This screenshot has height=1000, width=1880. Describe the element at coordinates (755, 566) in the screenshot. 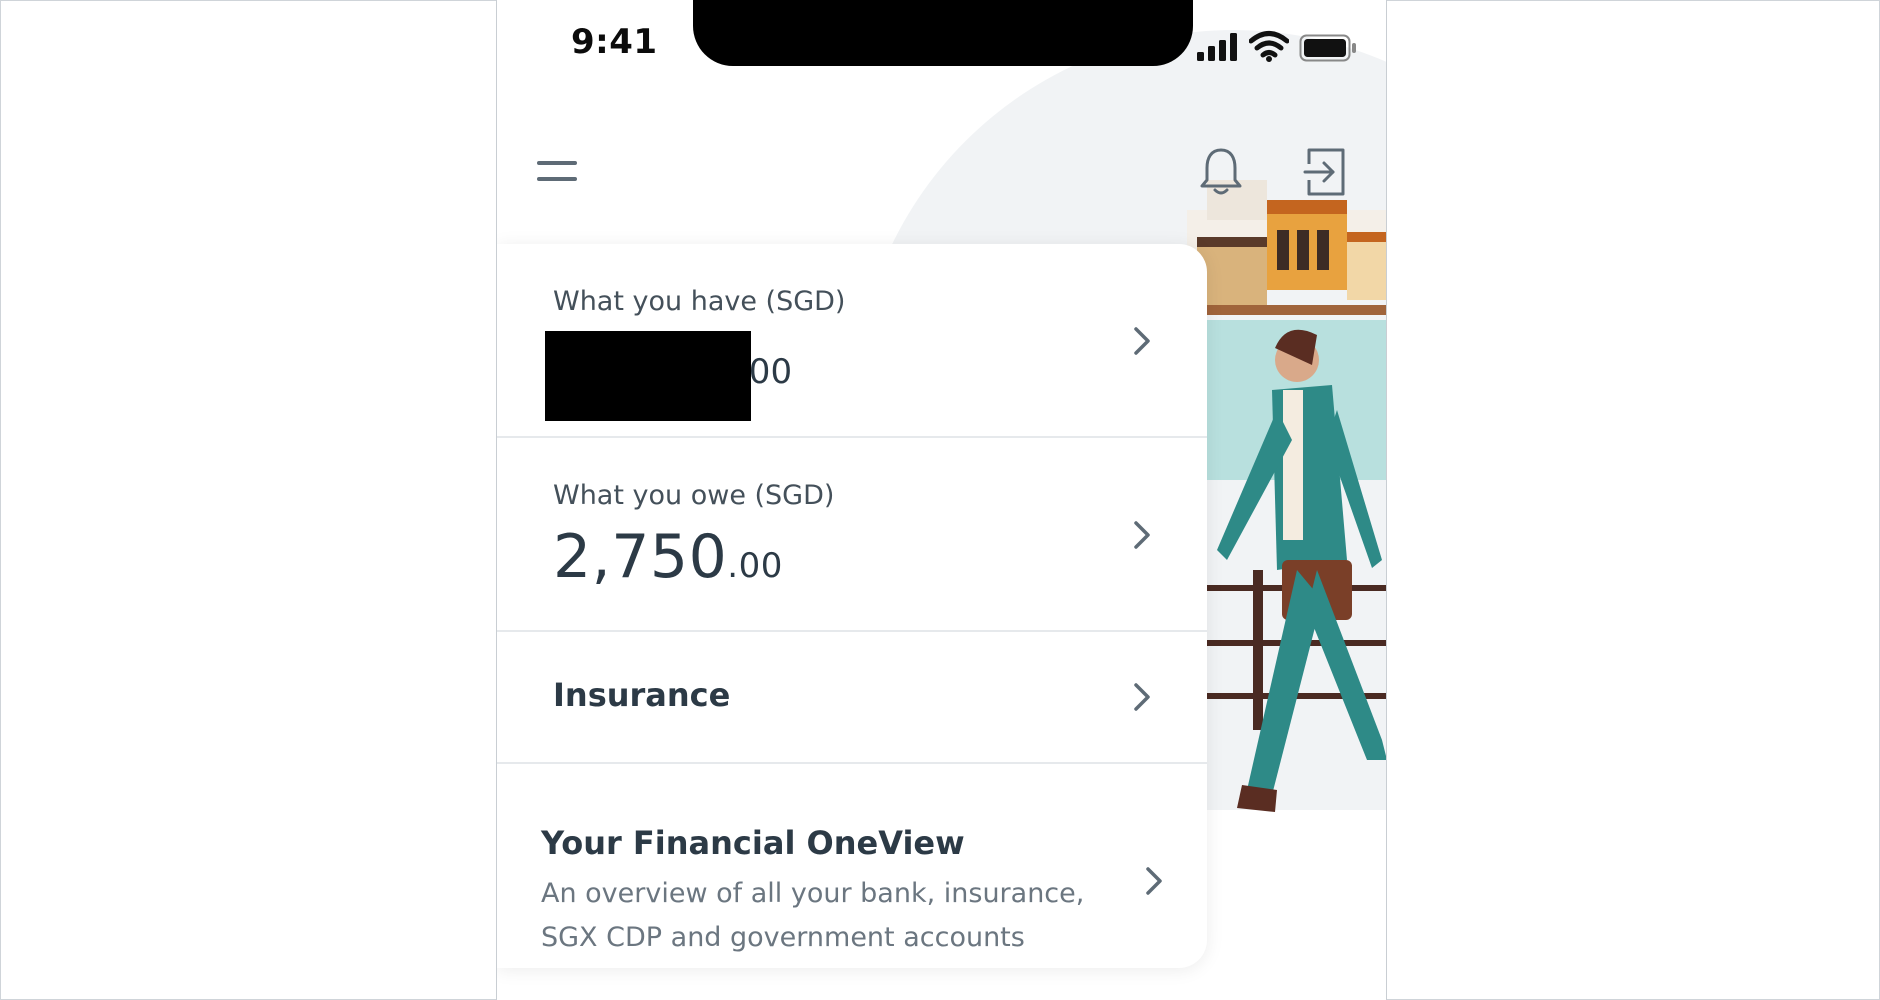

I see `amount-decimal: .00` at that location.